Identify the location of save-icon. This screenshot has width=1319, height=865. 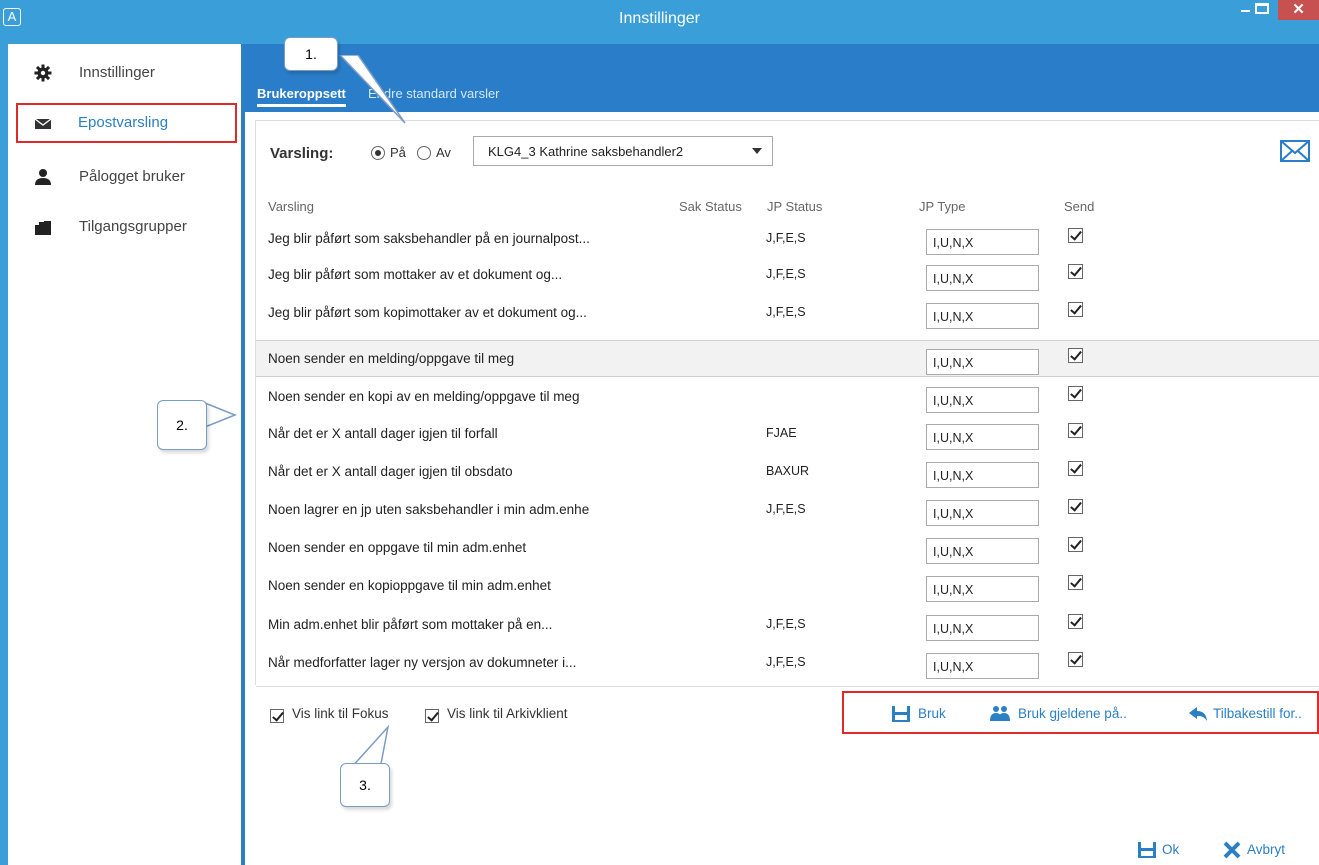
(1147, 850).